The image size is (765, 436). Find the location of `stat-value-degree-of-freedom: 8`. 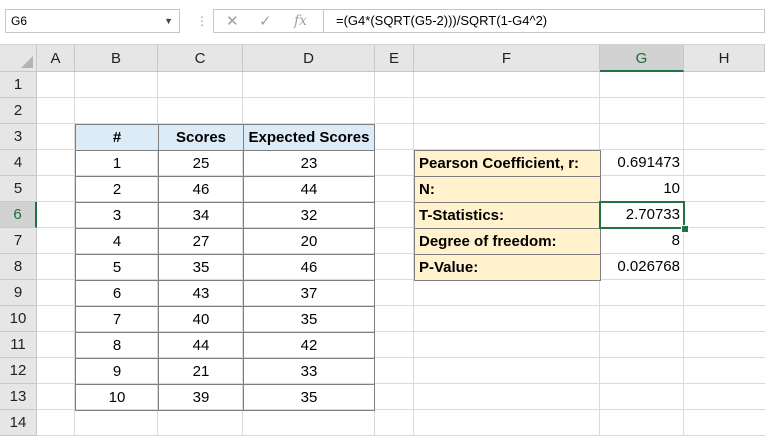

stat-value-degree-of-freedom: 8 is located at coordinates (642, 241).